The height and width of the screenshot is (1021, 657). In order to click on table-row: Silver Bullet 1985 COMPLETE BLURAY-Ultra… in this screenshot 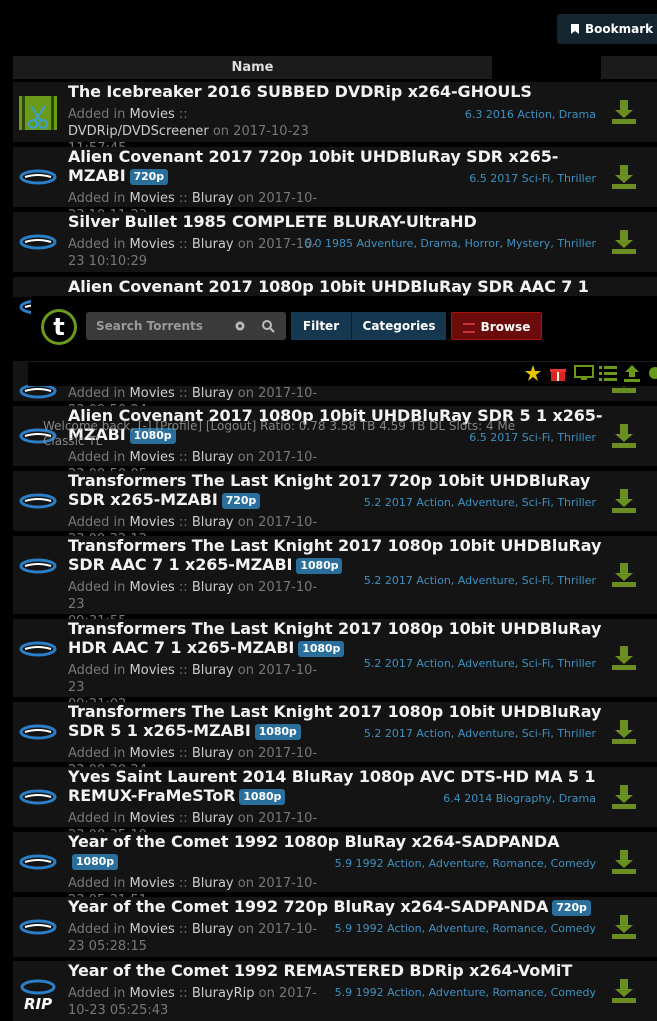, I will do `click(335, 242)`.